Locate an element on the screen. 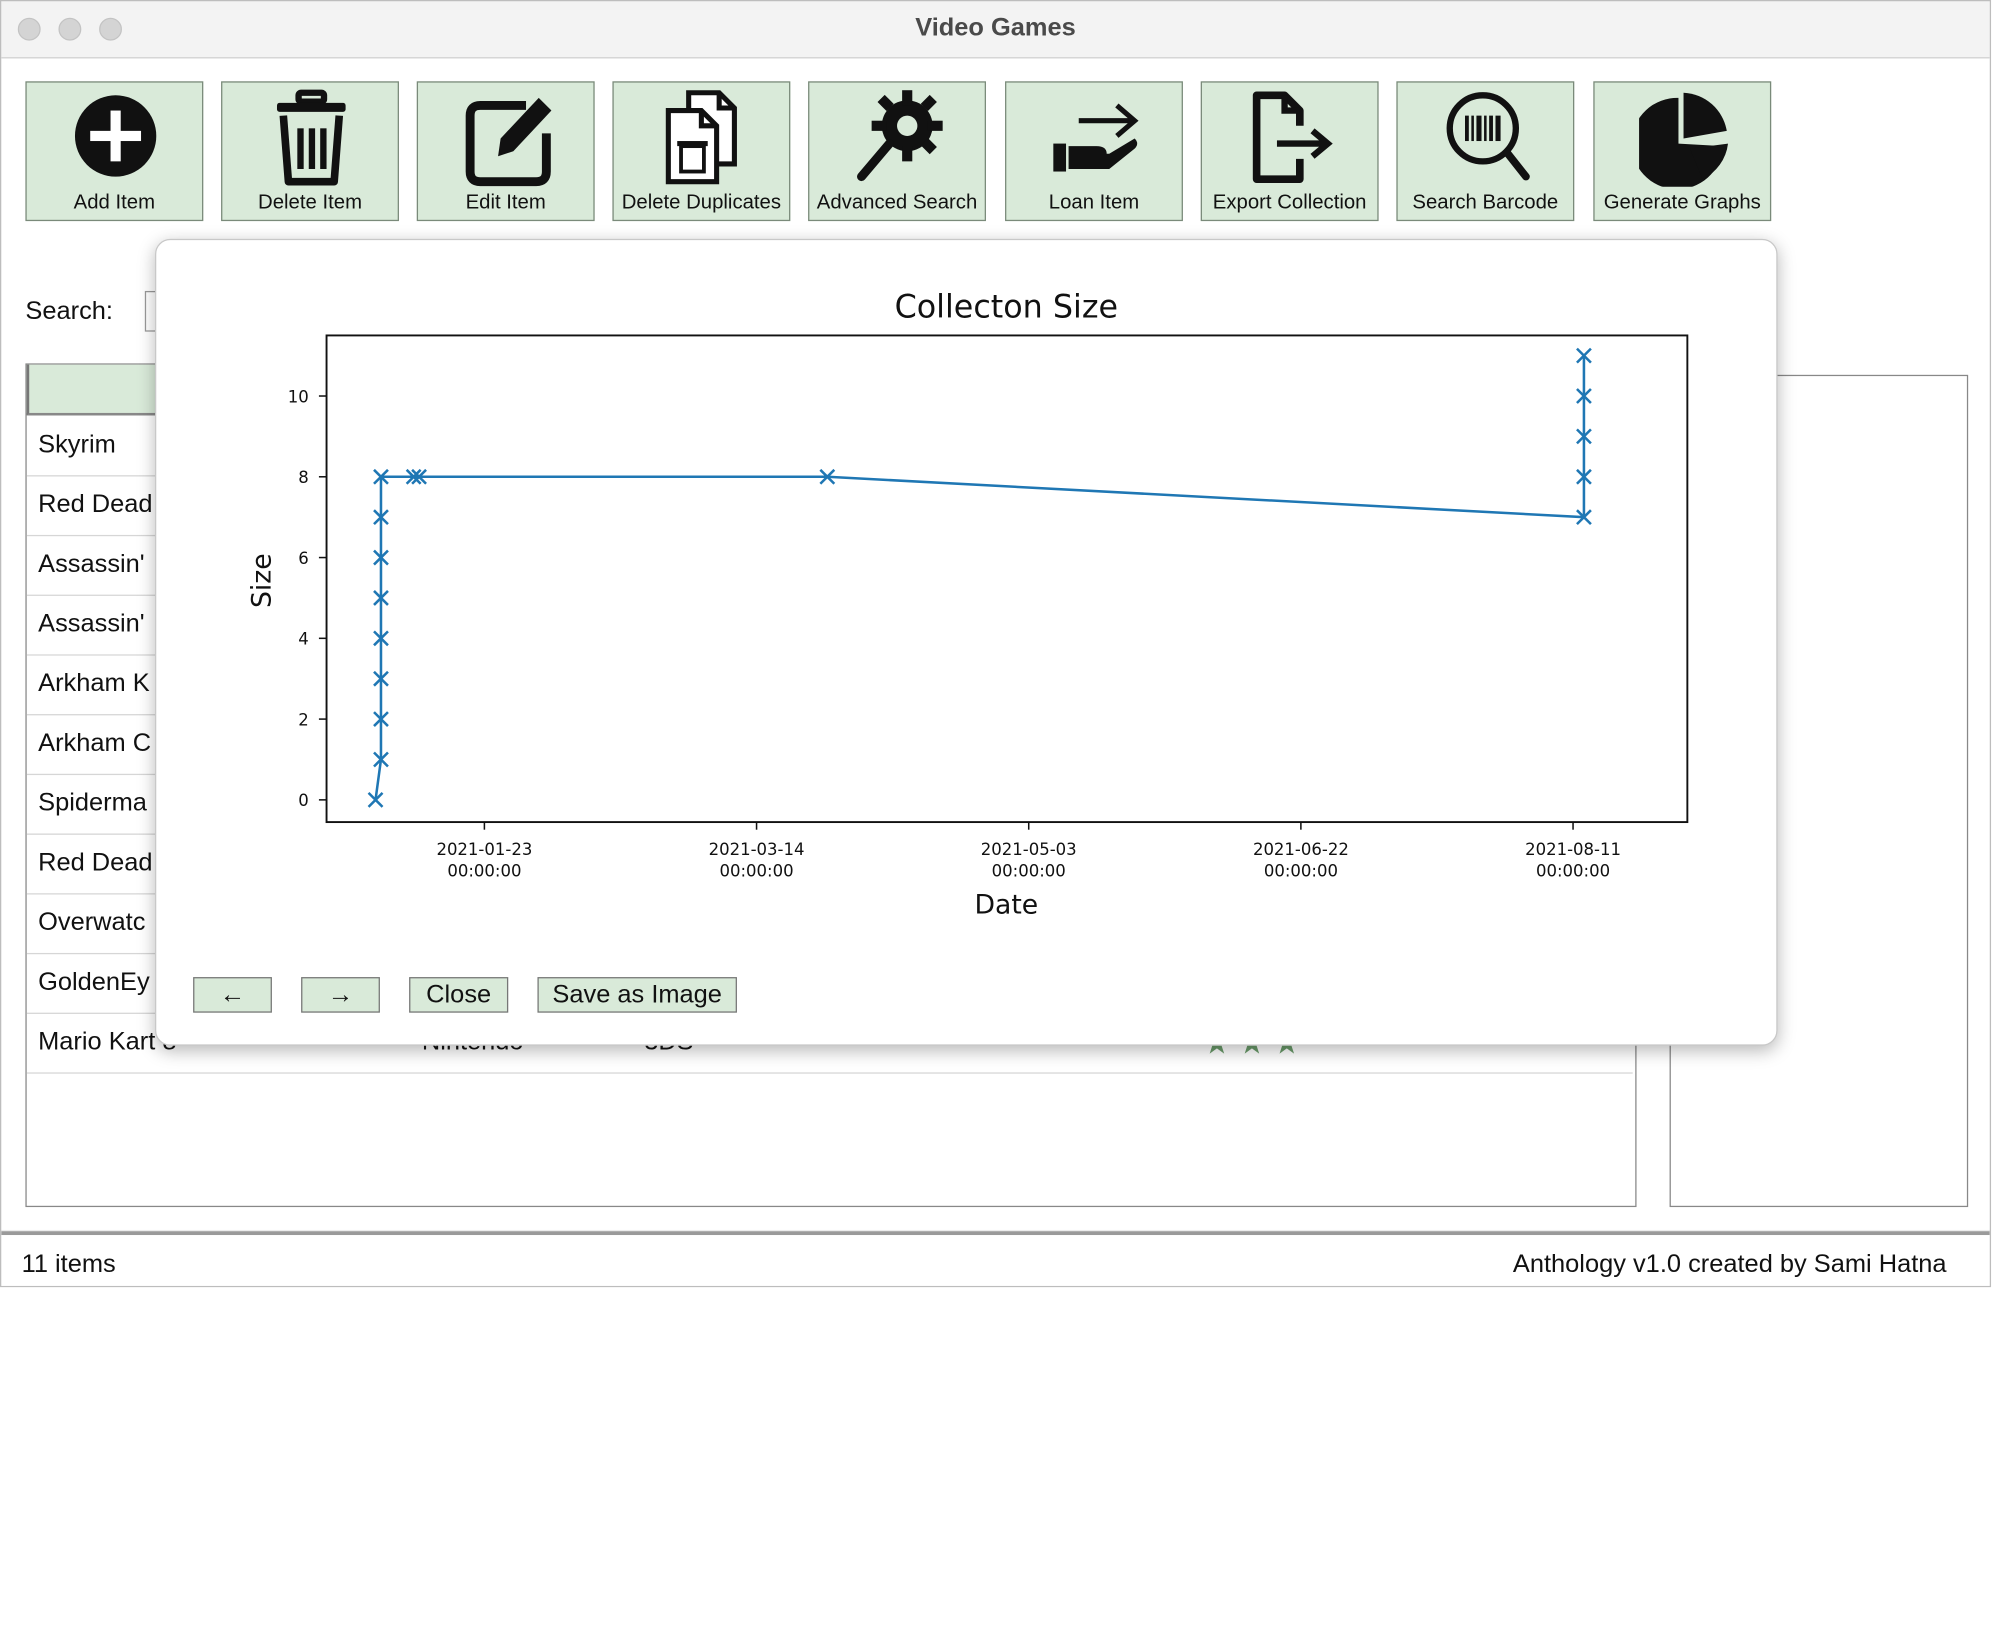 The width and height of the screenshot is (1992, 1637). x-axis-label: Date is located at coordinates (1006, 905).